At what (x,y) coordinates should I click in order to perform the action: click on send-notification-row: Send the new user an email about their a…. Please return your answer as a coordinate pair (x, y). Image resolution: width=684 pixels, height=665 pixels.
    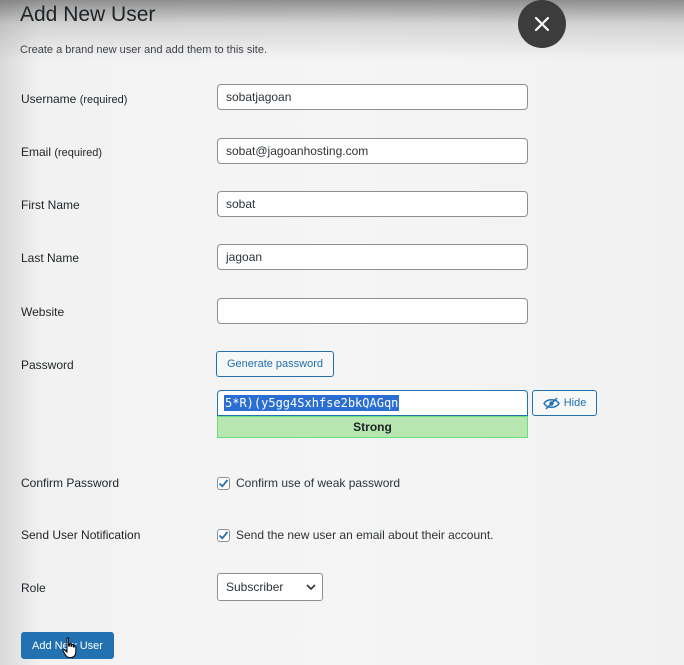
    Looking at the image, I should click on (355, 535).